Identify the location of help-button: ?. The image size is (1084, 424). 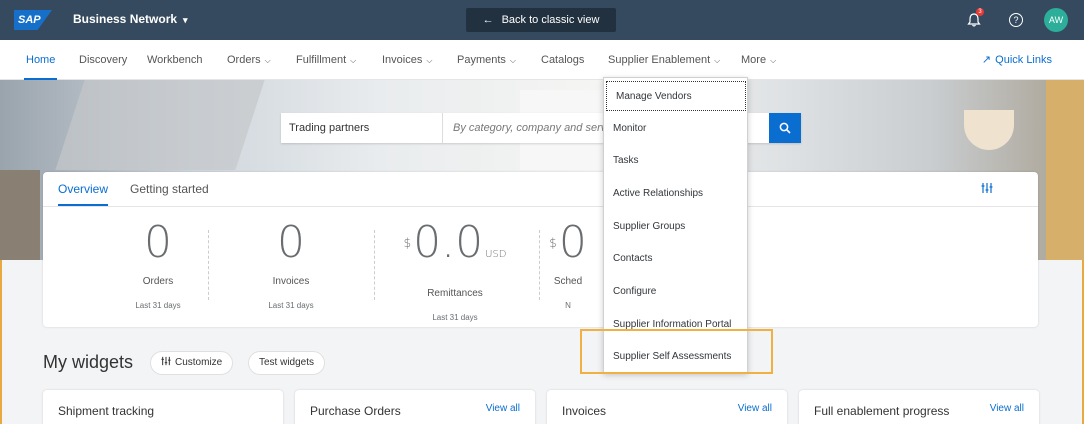
(1016, 20).